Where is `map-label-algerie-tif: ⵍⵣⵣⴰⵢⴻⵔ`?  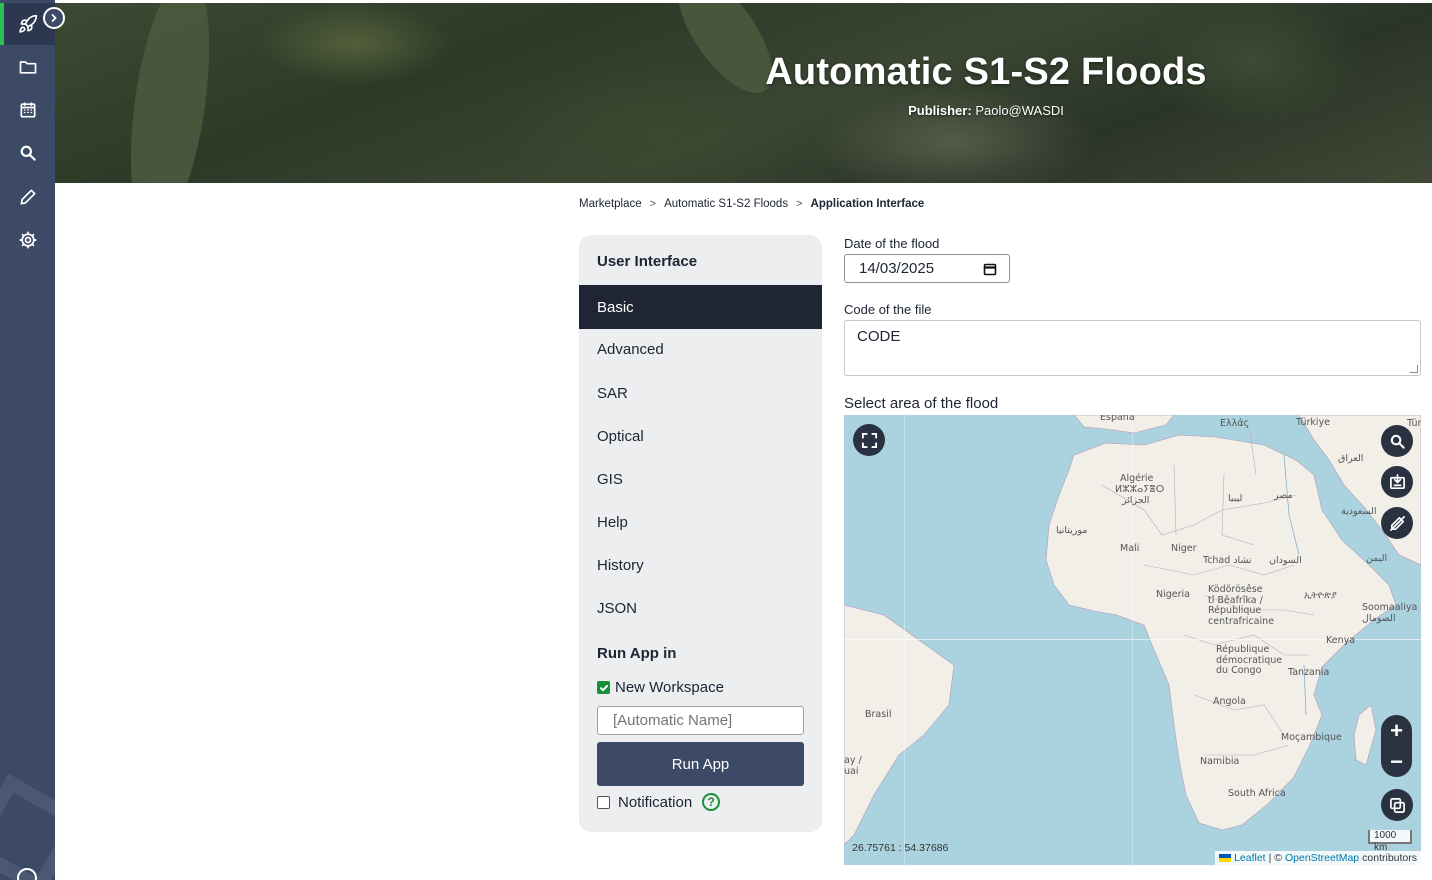
map-label-algerie-tif: ⵍⵣⵣⴰⵢⴻⵔ is located at coordinates (1140, 489).